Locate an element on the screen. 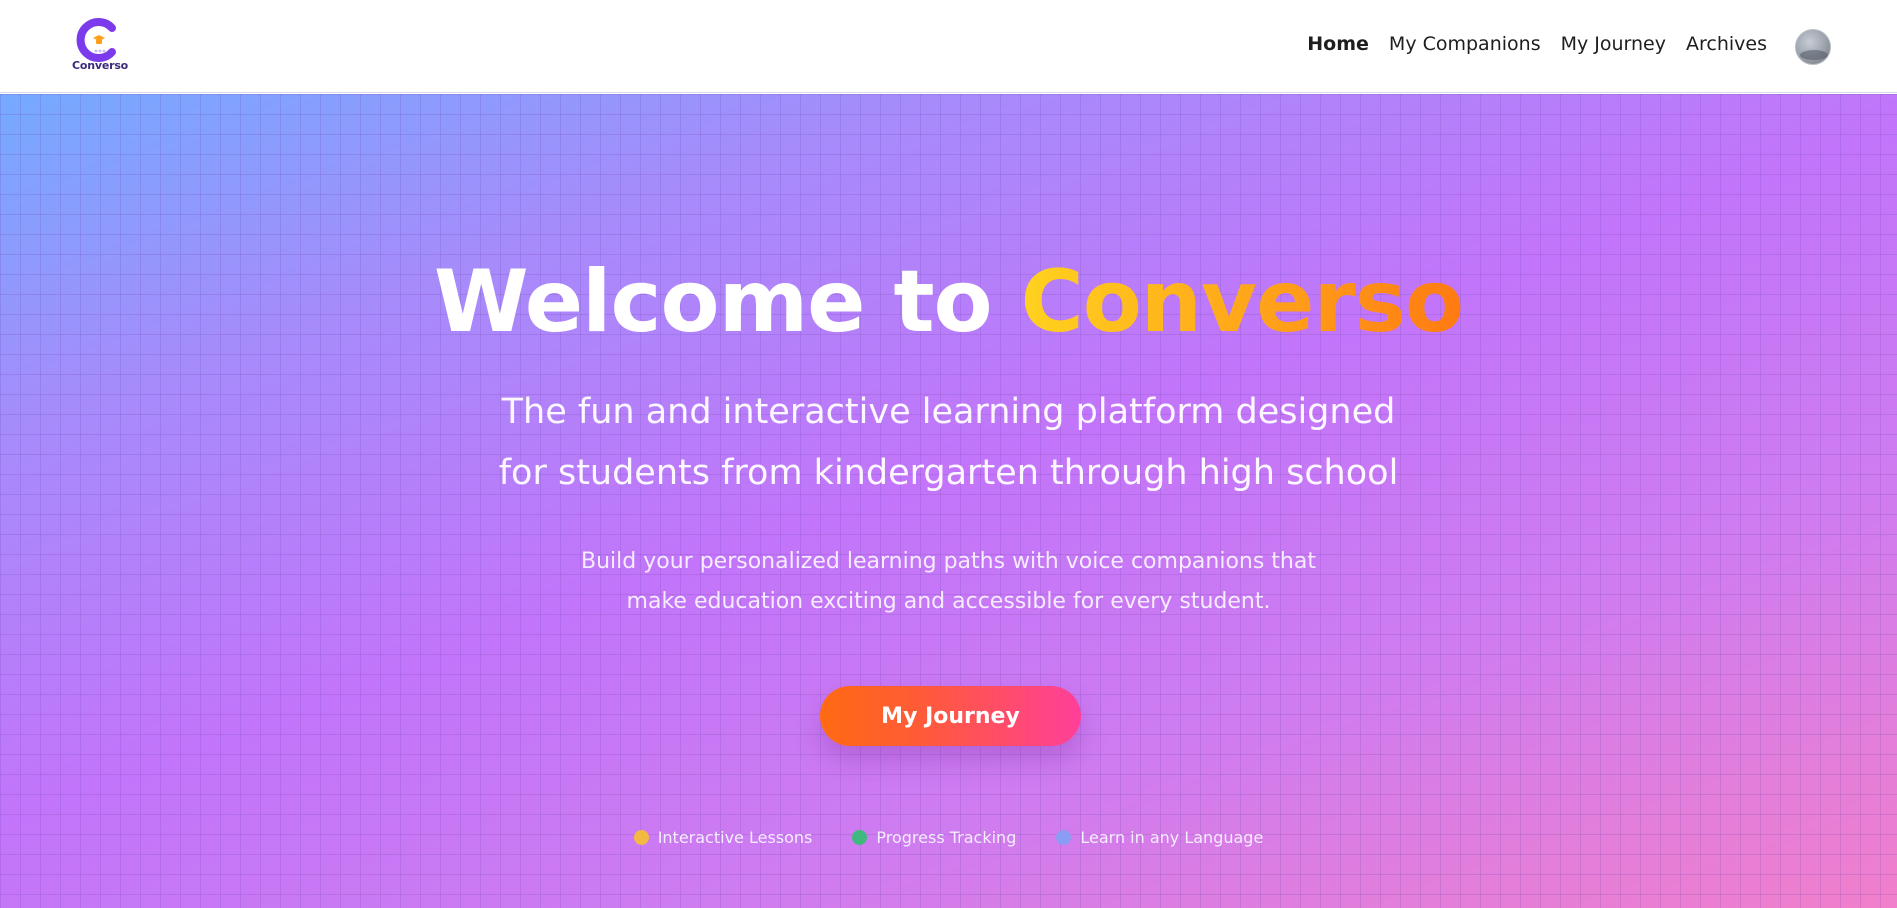  nav-home: Home is located at coordinates (1338, 44).